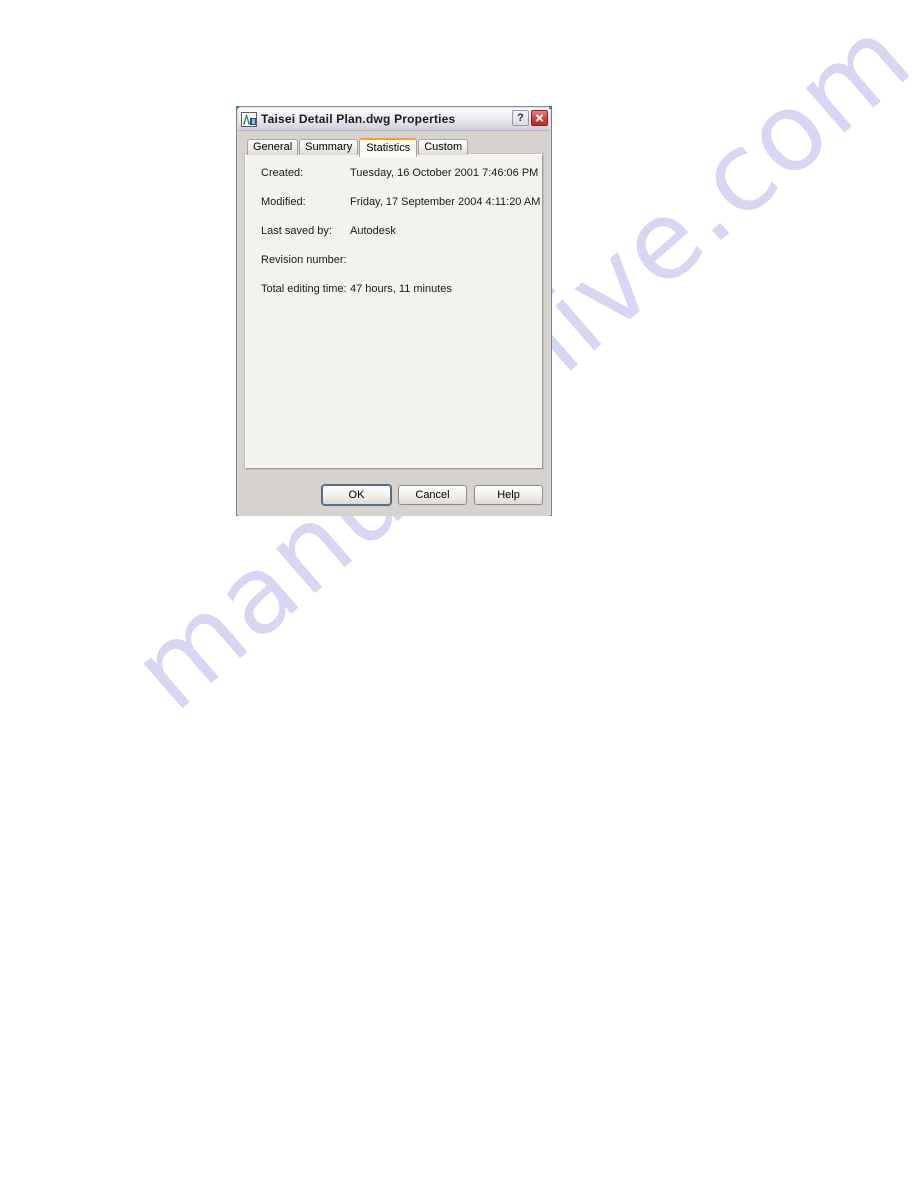 The height and width of the screenshot is (1188, 918). I want to click on help-button: Help, so click(508, 495).